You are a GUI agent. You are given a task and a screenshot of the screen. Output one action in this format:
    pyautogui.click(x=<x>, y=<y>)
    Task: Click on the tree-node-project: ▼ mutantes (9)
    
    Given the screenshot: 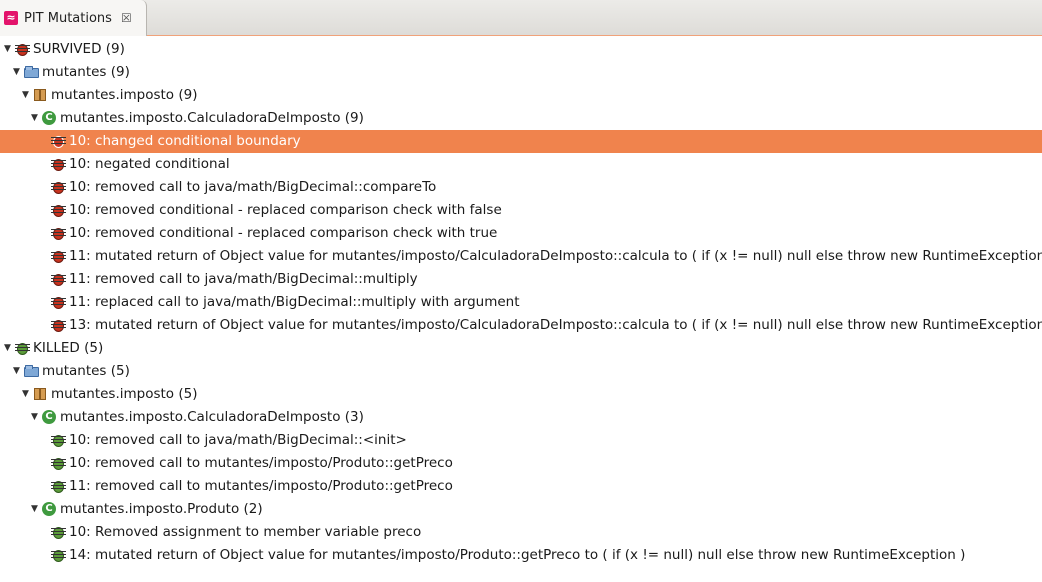 What is the action you would take?
    pyautogui.click(x=521, y=72)
    